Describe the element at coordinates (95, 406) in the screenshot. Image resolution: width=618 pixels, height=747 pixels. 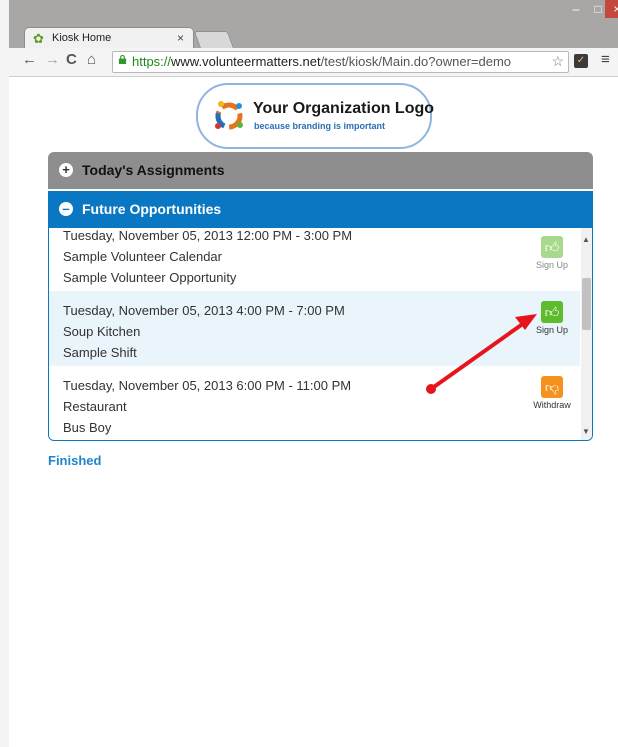
I see `opportunity-calendar: Restaurant` at that location.